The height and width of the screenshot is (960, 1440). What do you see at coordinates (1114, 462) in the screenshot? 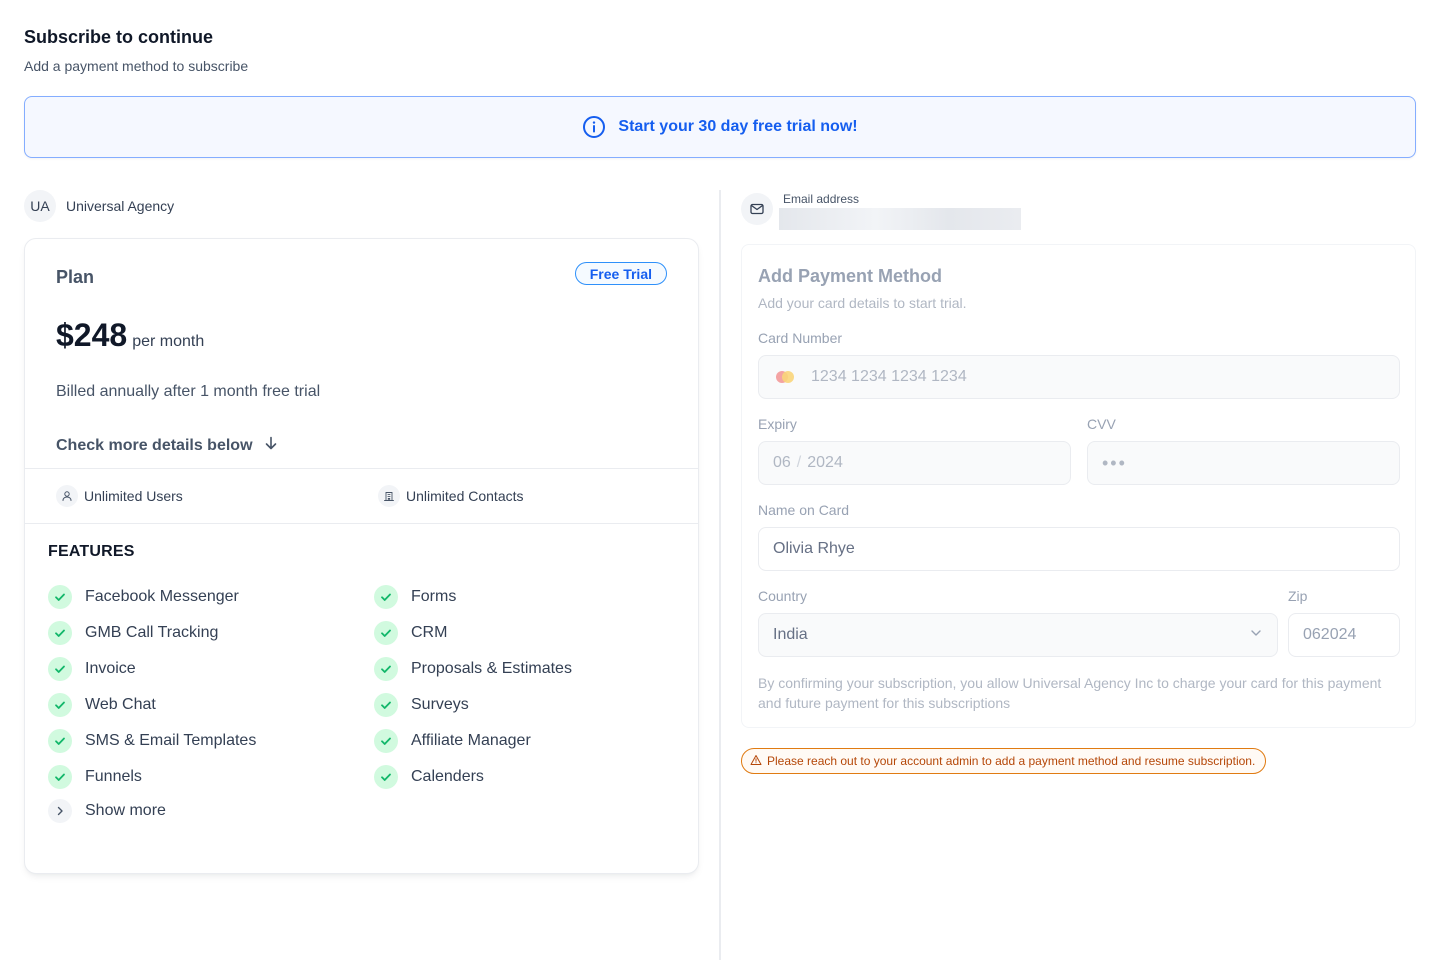
I see `cvv-placeholder: •••` at bounding box center [1114, 462].